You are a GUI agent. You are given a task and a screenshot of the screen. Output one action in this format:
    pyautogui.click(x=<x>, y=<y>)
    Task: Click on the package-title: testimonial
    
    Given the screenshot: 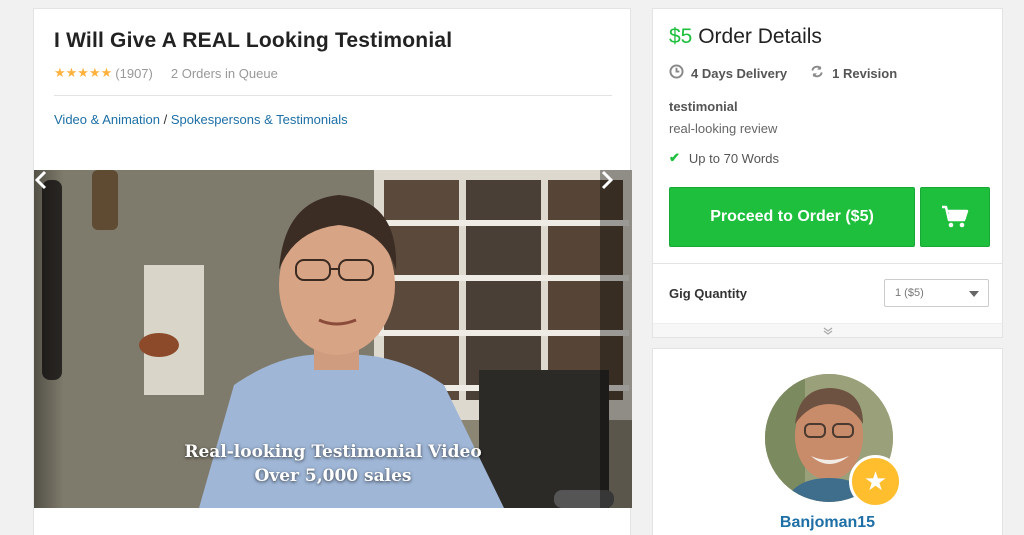 What is the action you would take?
    pyautogui.click(x=703, y=106)
    